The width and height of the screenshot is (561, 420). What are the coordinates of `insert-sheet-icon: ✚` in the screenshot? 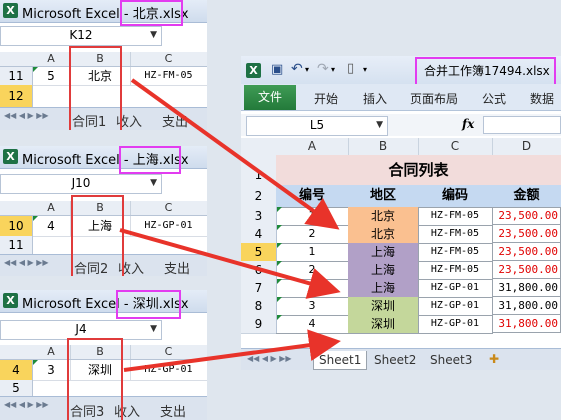 It's located at (494, 359).